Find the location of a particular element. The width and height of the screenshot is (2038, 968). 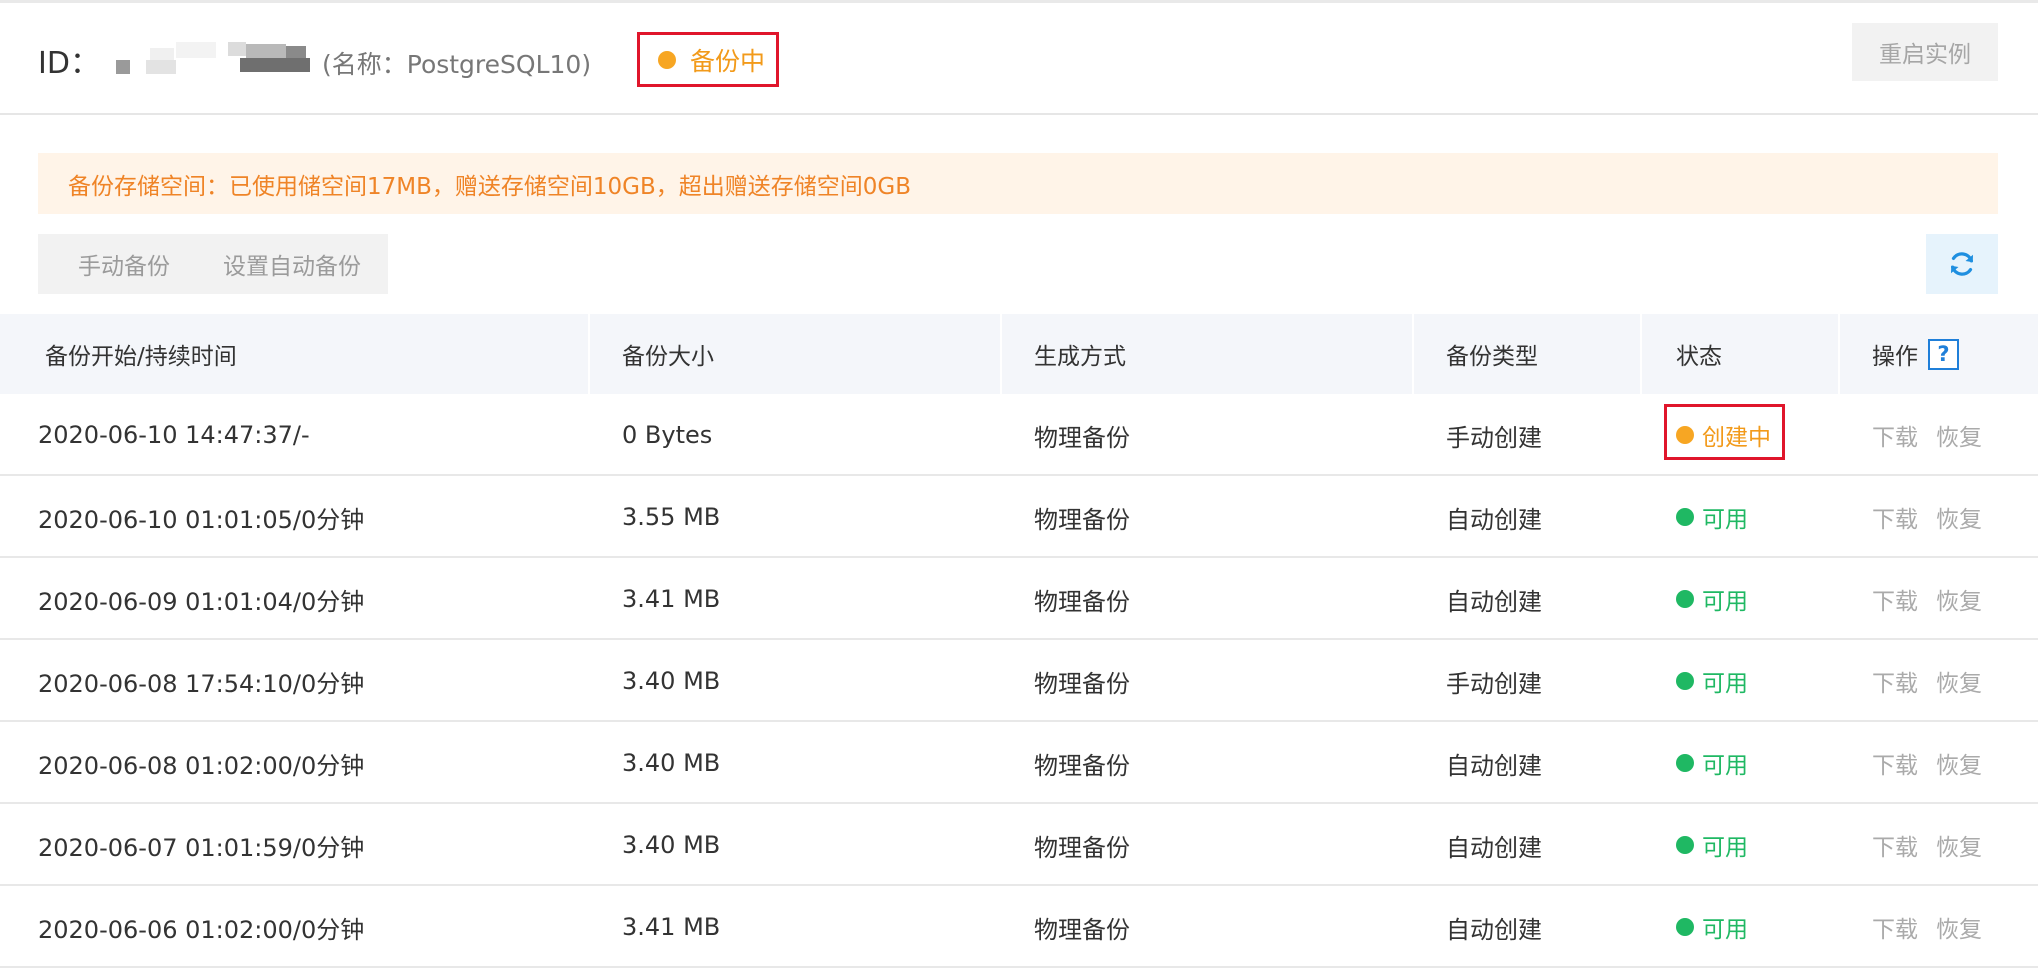

cell-time: 2020-06-07 01:01:59/0分钟 is located at coordinates (201, 847).